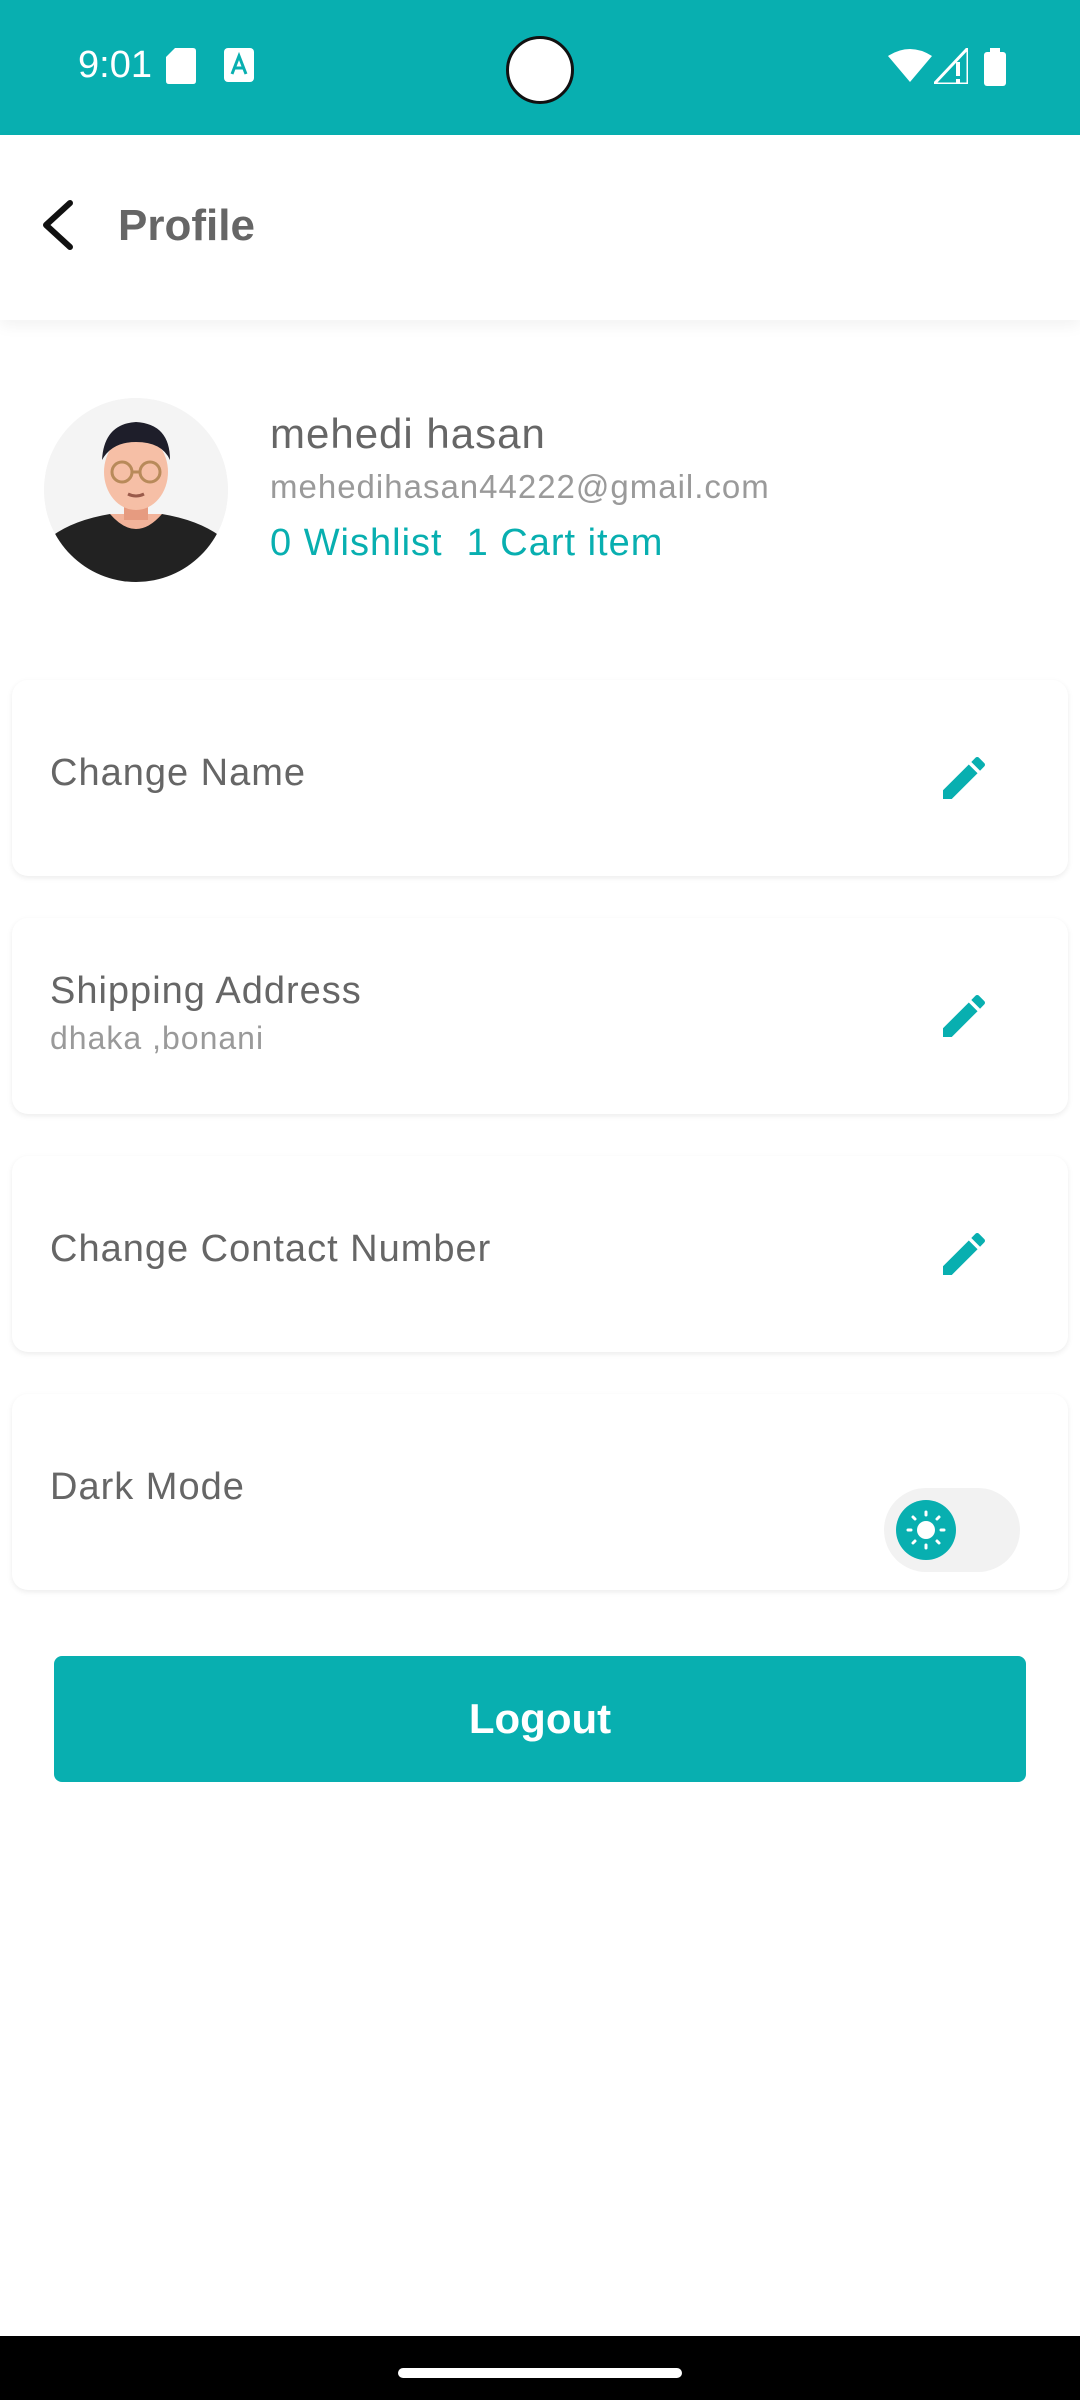 Image resolution: width=1080 pixels, height=2400 pixels. I want to click on back-arrow-icon, so click(60, 225).